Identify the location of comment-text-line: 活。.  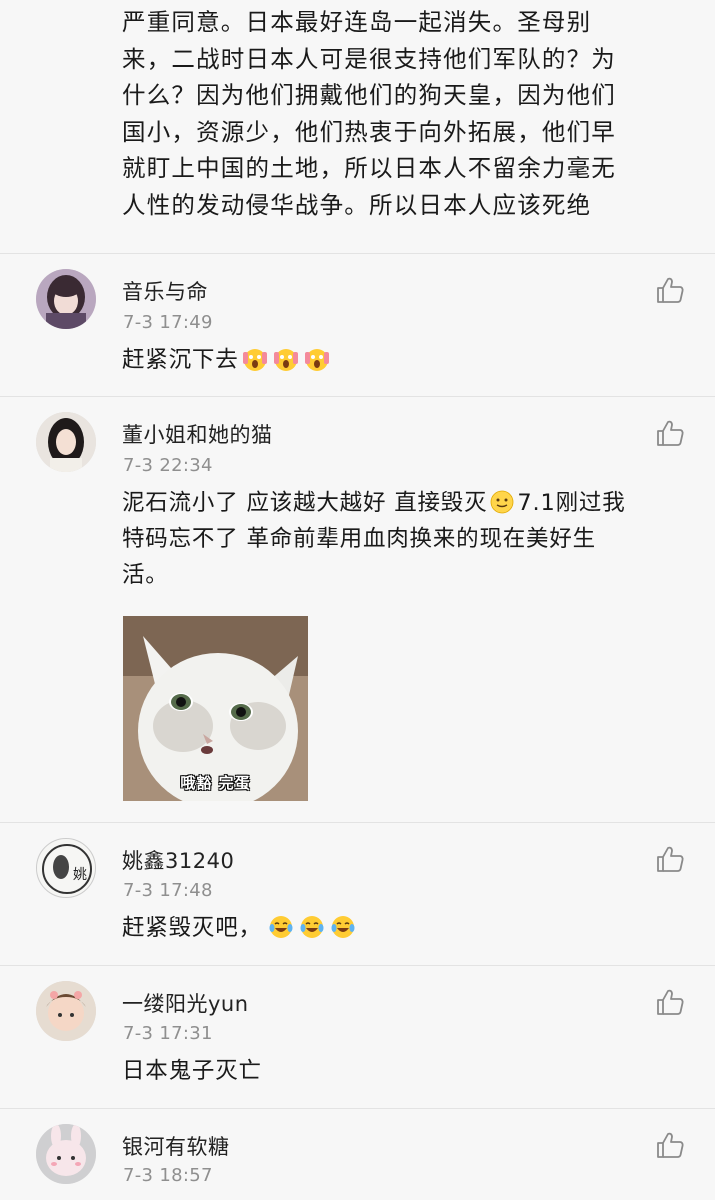
(145, 575).